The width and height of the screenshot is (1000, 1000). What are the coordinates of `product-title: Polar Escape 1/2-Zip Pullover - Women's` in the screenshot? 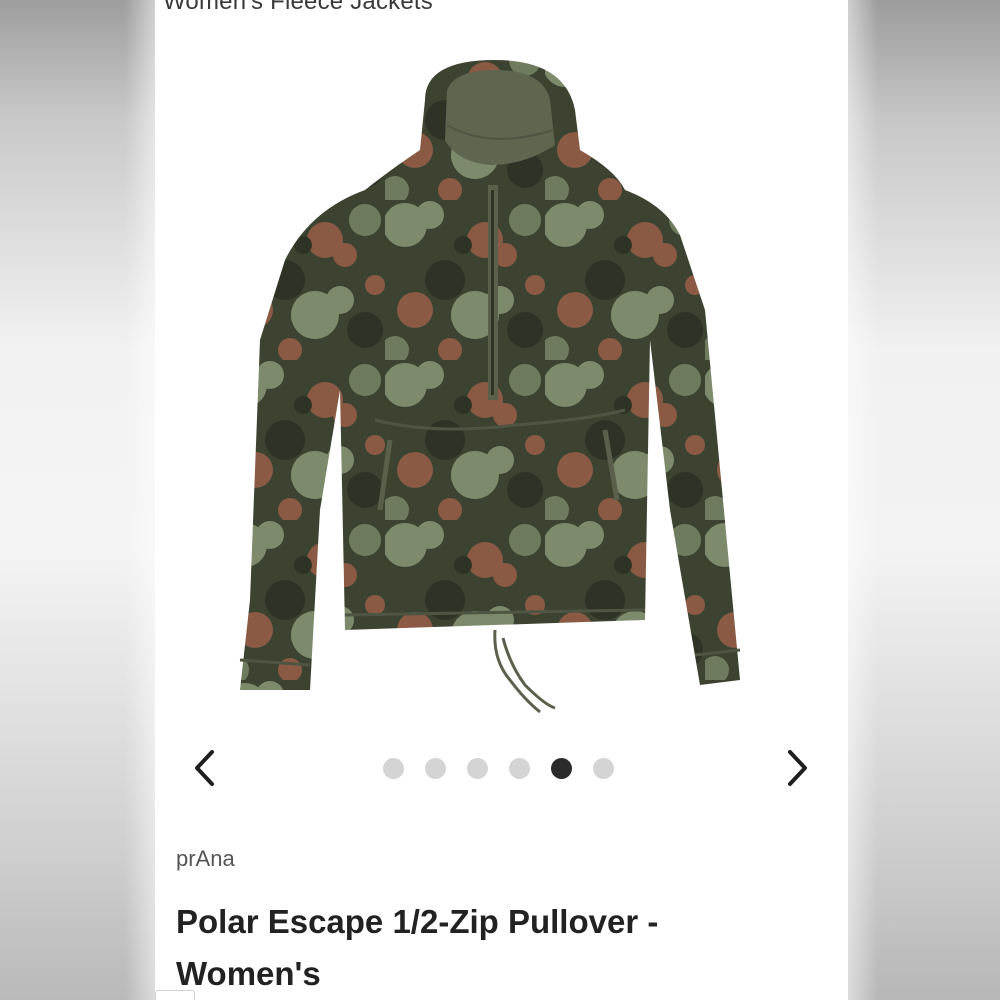 It's located at (417, 947).